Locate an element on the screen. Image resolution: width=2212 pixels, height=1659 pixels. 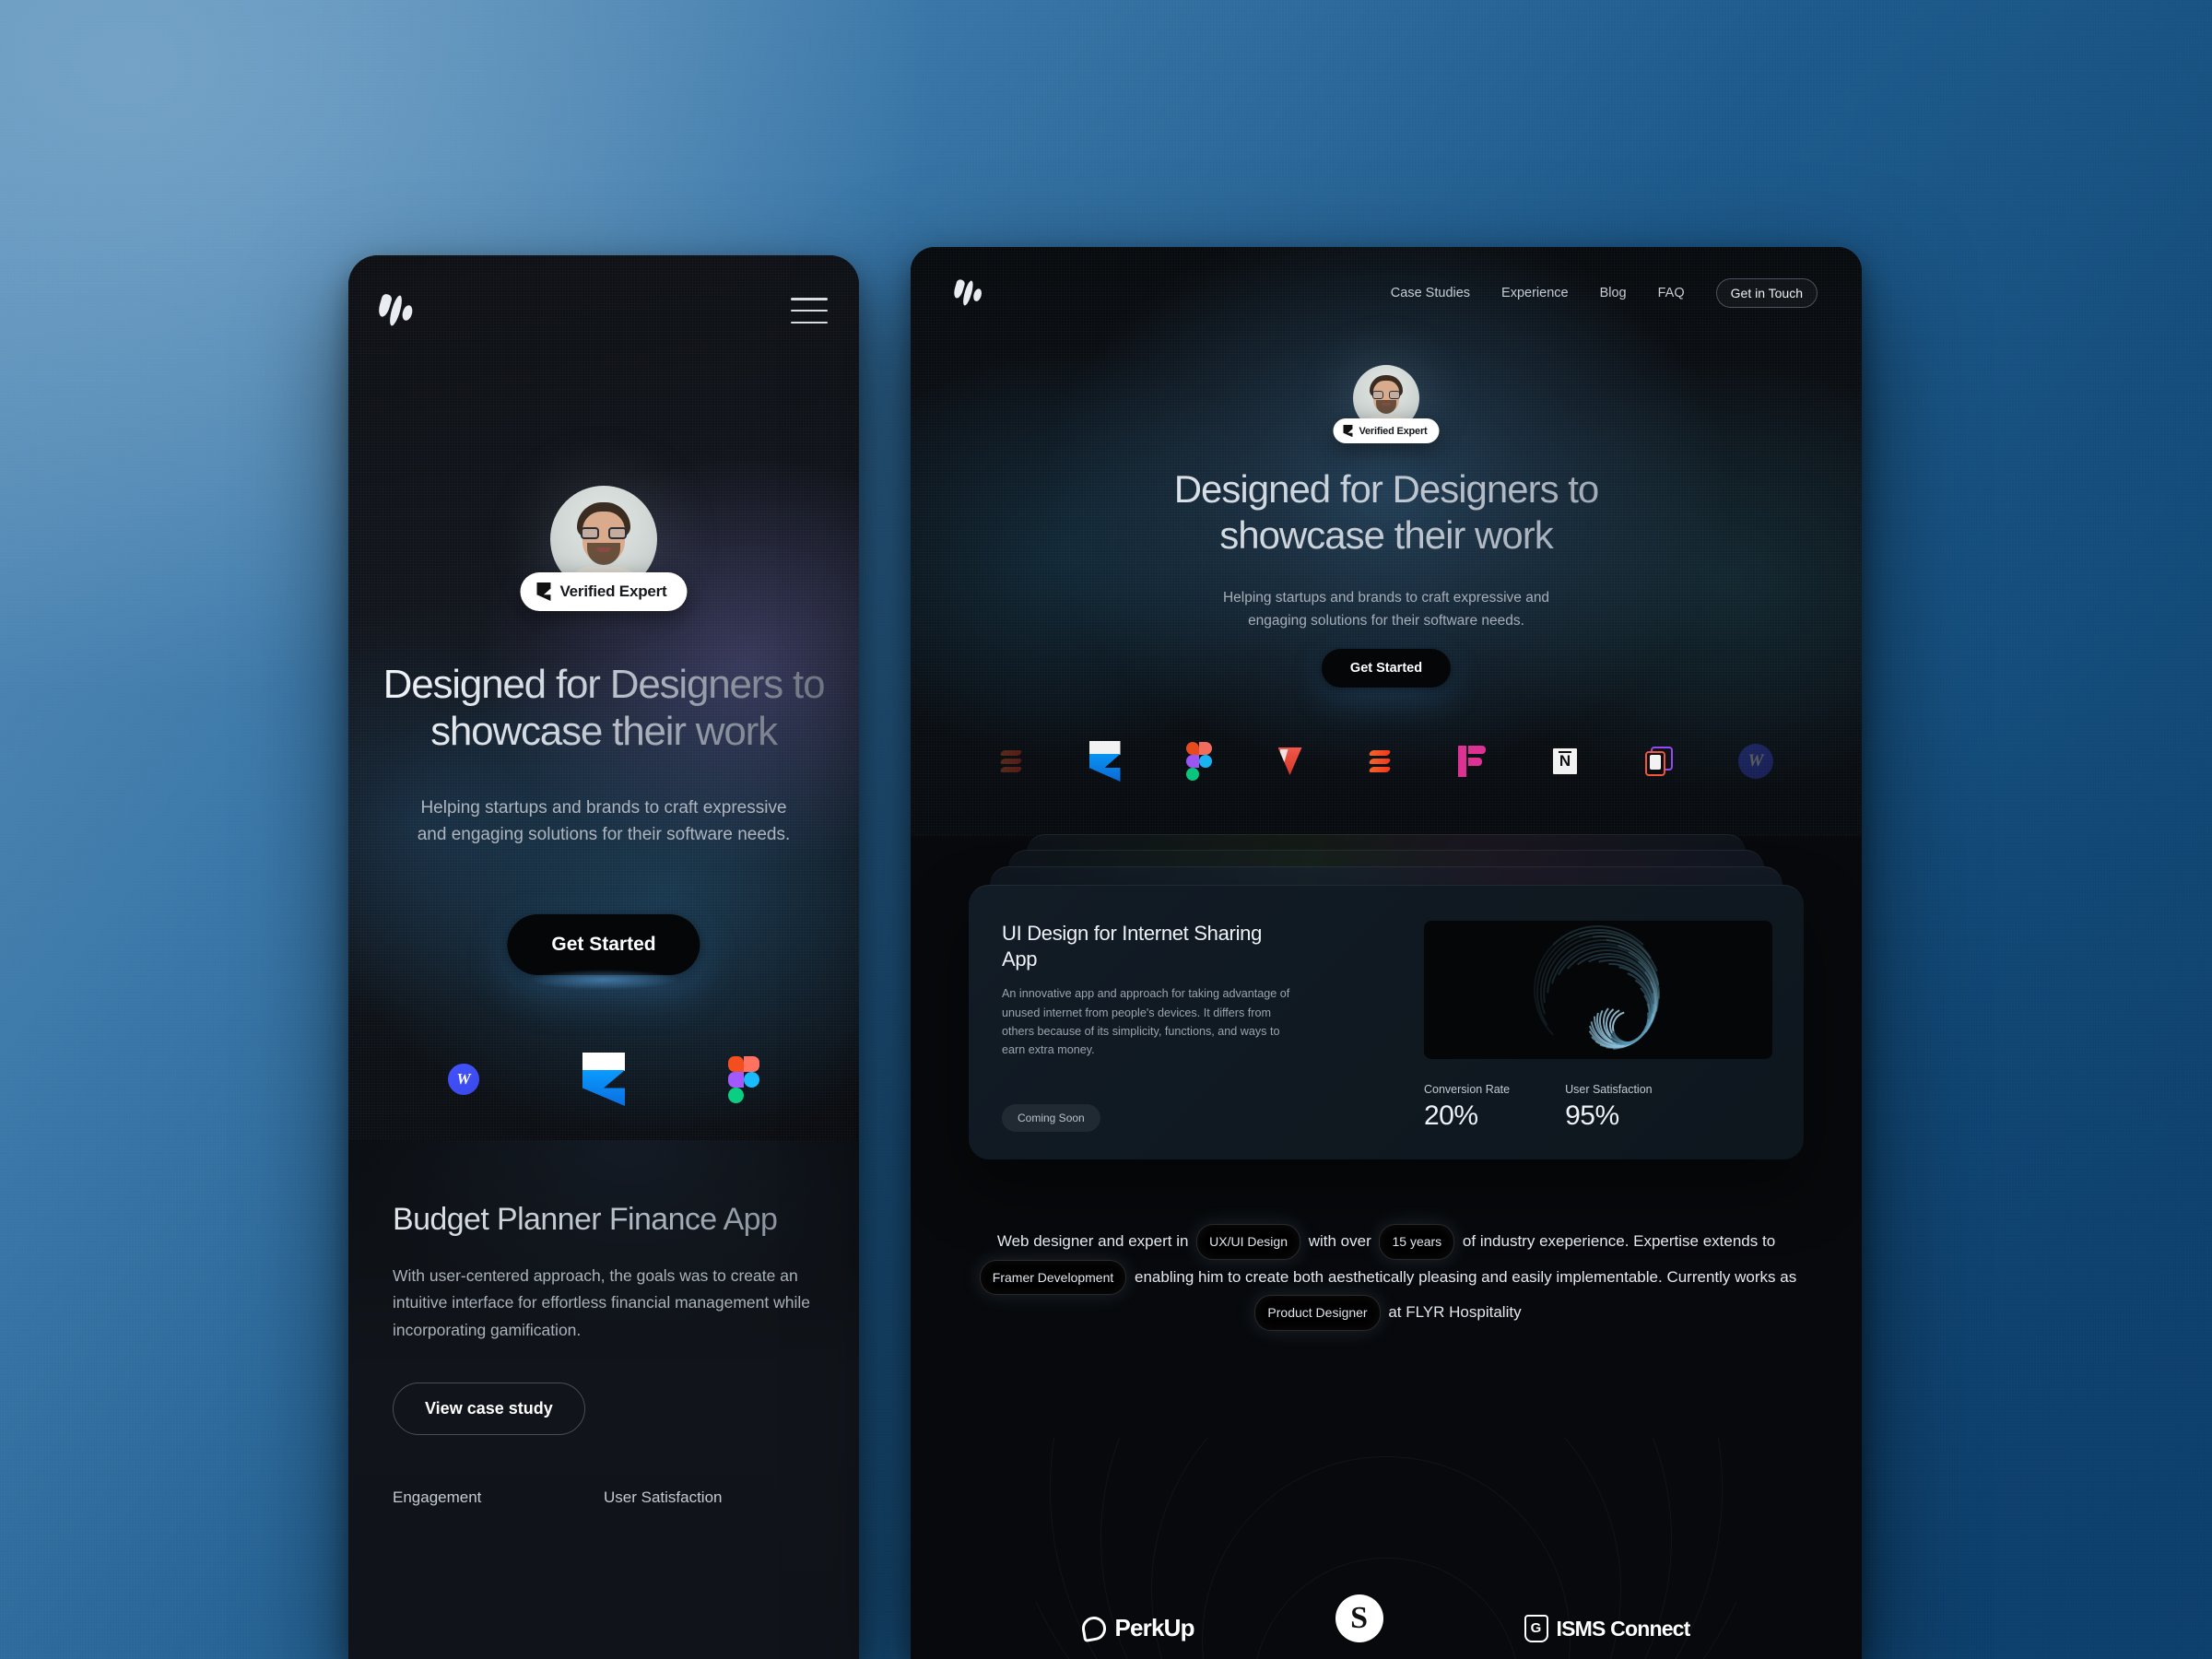
isms-shield-icon is located at coordinates (1536, 1628).